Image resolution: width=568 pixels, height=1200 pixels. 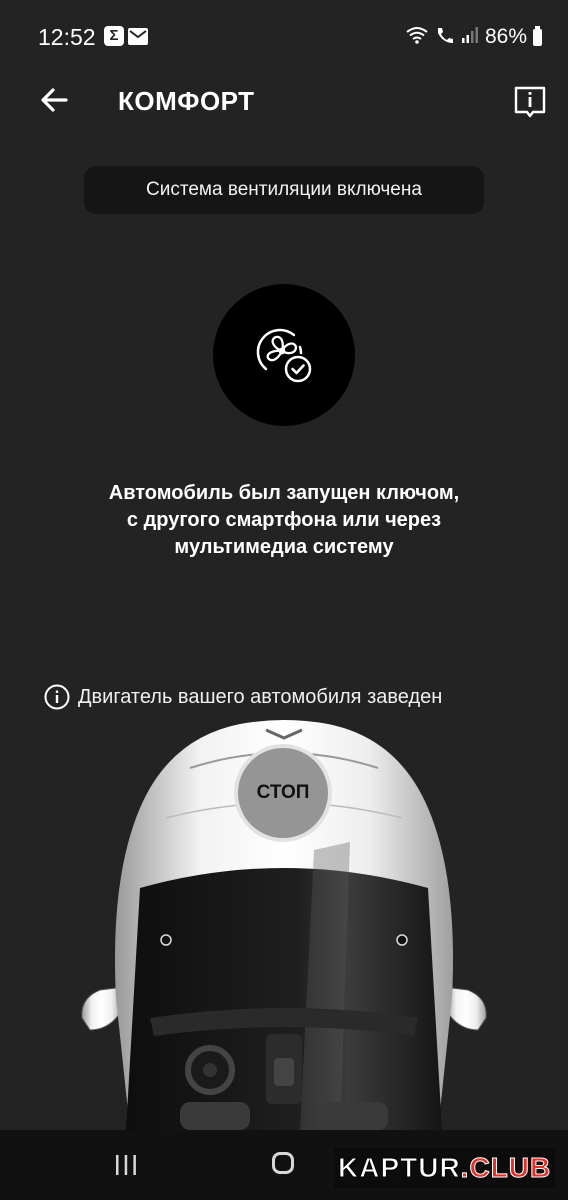 What do you see at coordinates (284, 104) in the screenshot?
I see `app-bar: КОМФОРТ` at bounding box center [284, 104].